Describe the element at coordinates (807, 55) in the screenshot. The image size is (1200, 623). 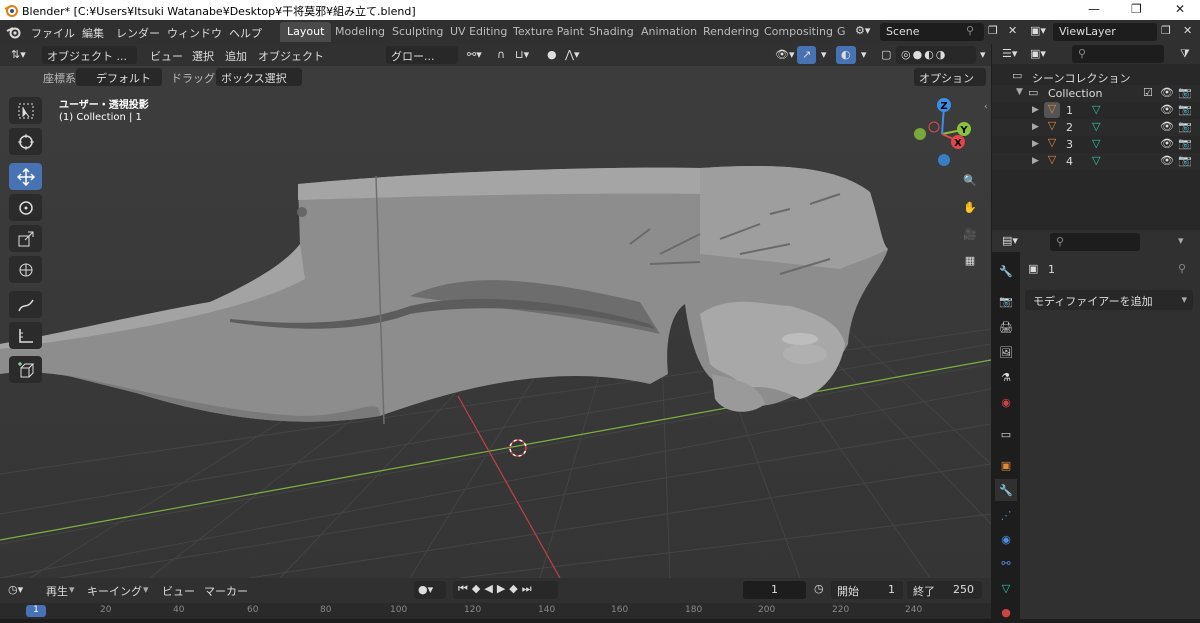
I see `gizmo-toggle-icon: ↗` at that location.